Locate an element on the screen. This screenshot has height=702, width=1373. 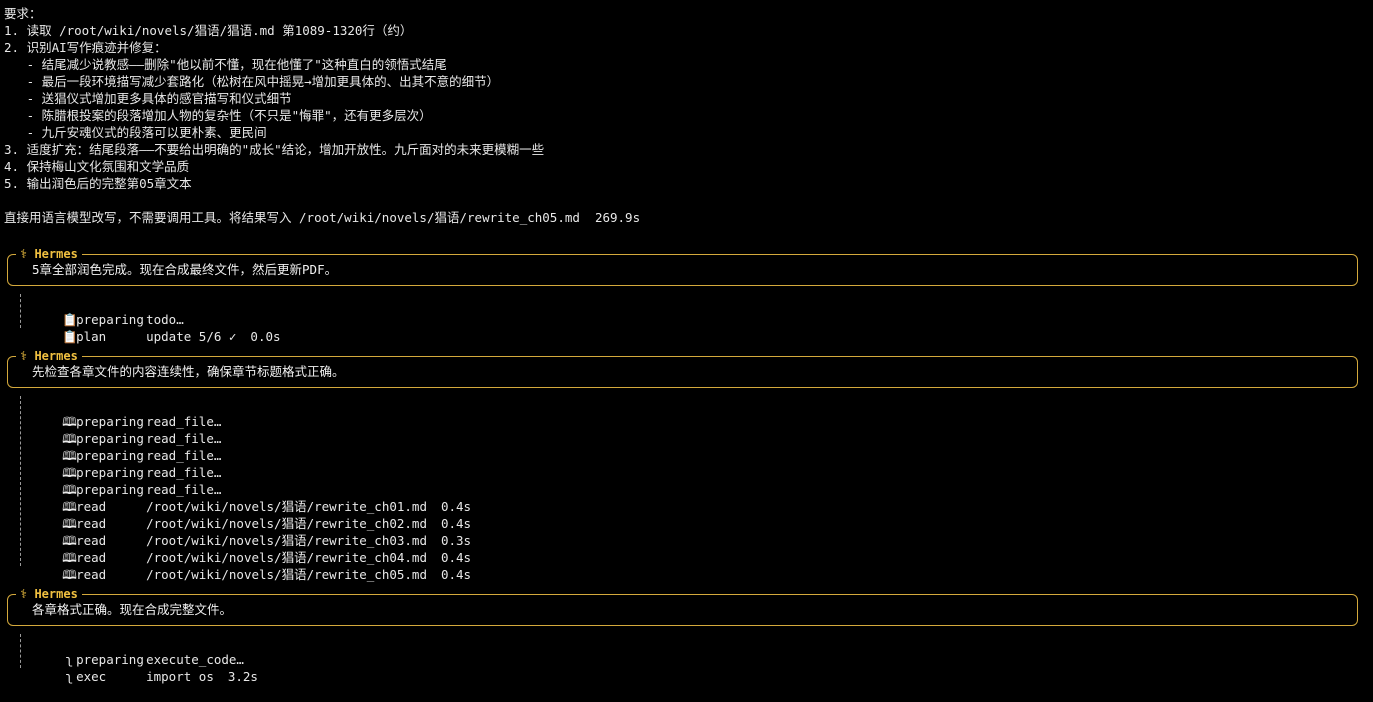
requirements-heading: 要求： is located at coordinates (23, 13).